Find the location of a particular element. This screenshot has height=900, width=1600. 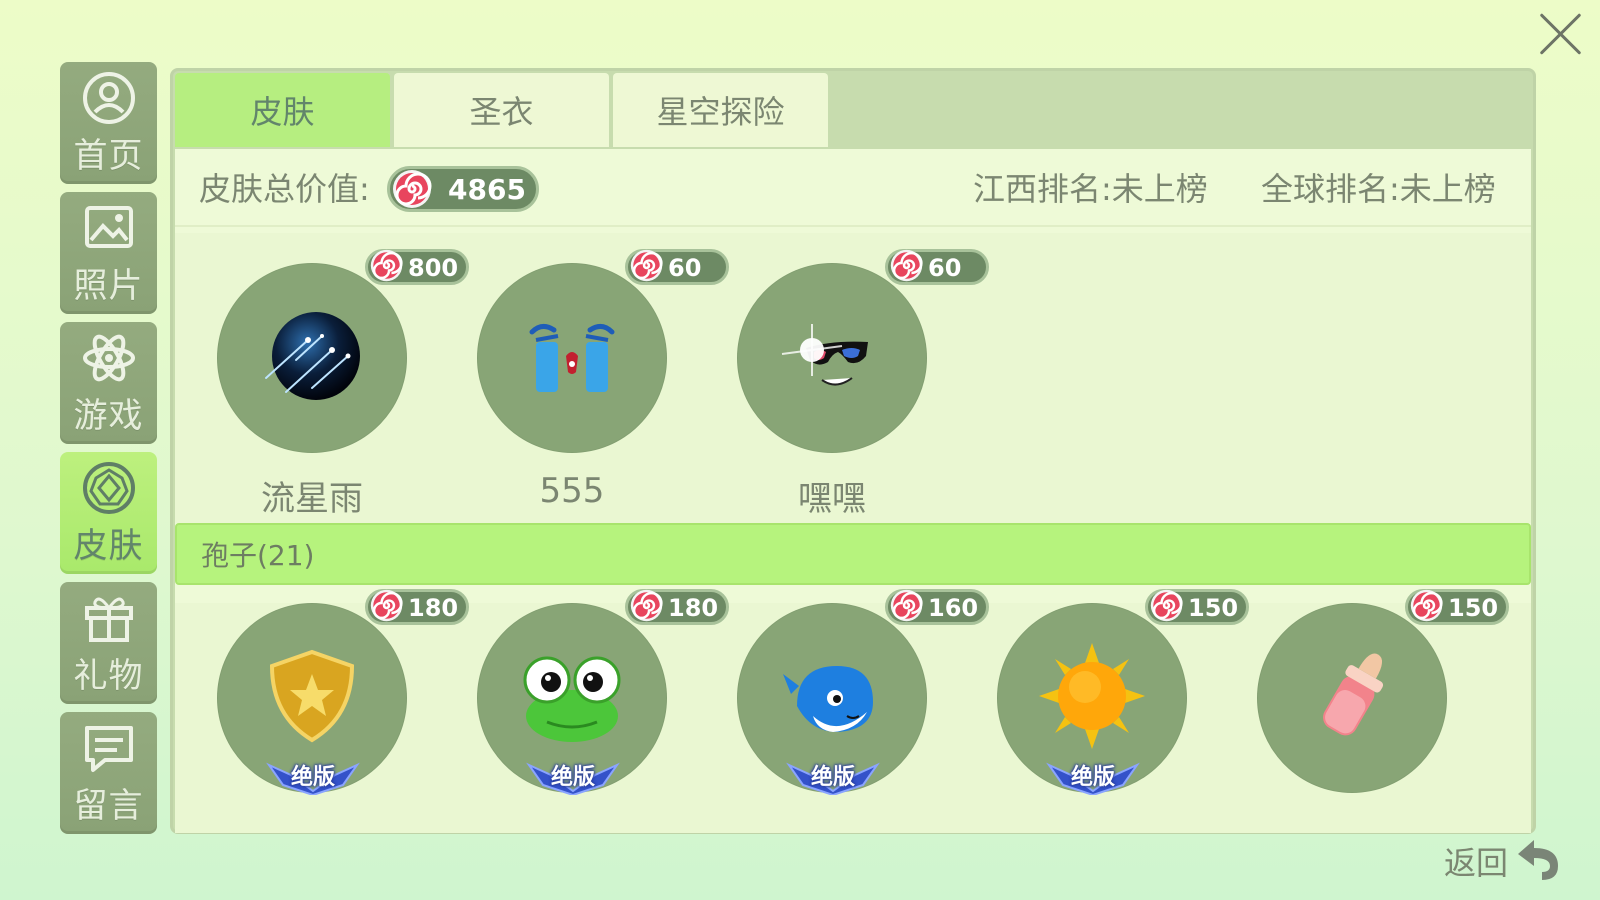

total-value-pill: 4865 is located at coordinates (463, 189).